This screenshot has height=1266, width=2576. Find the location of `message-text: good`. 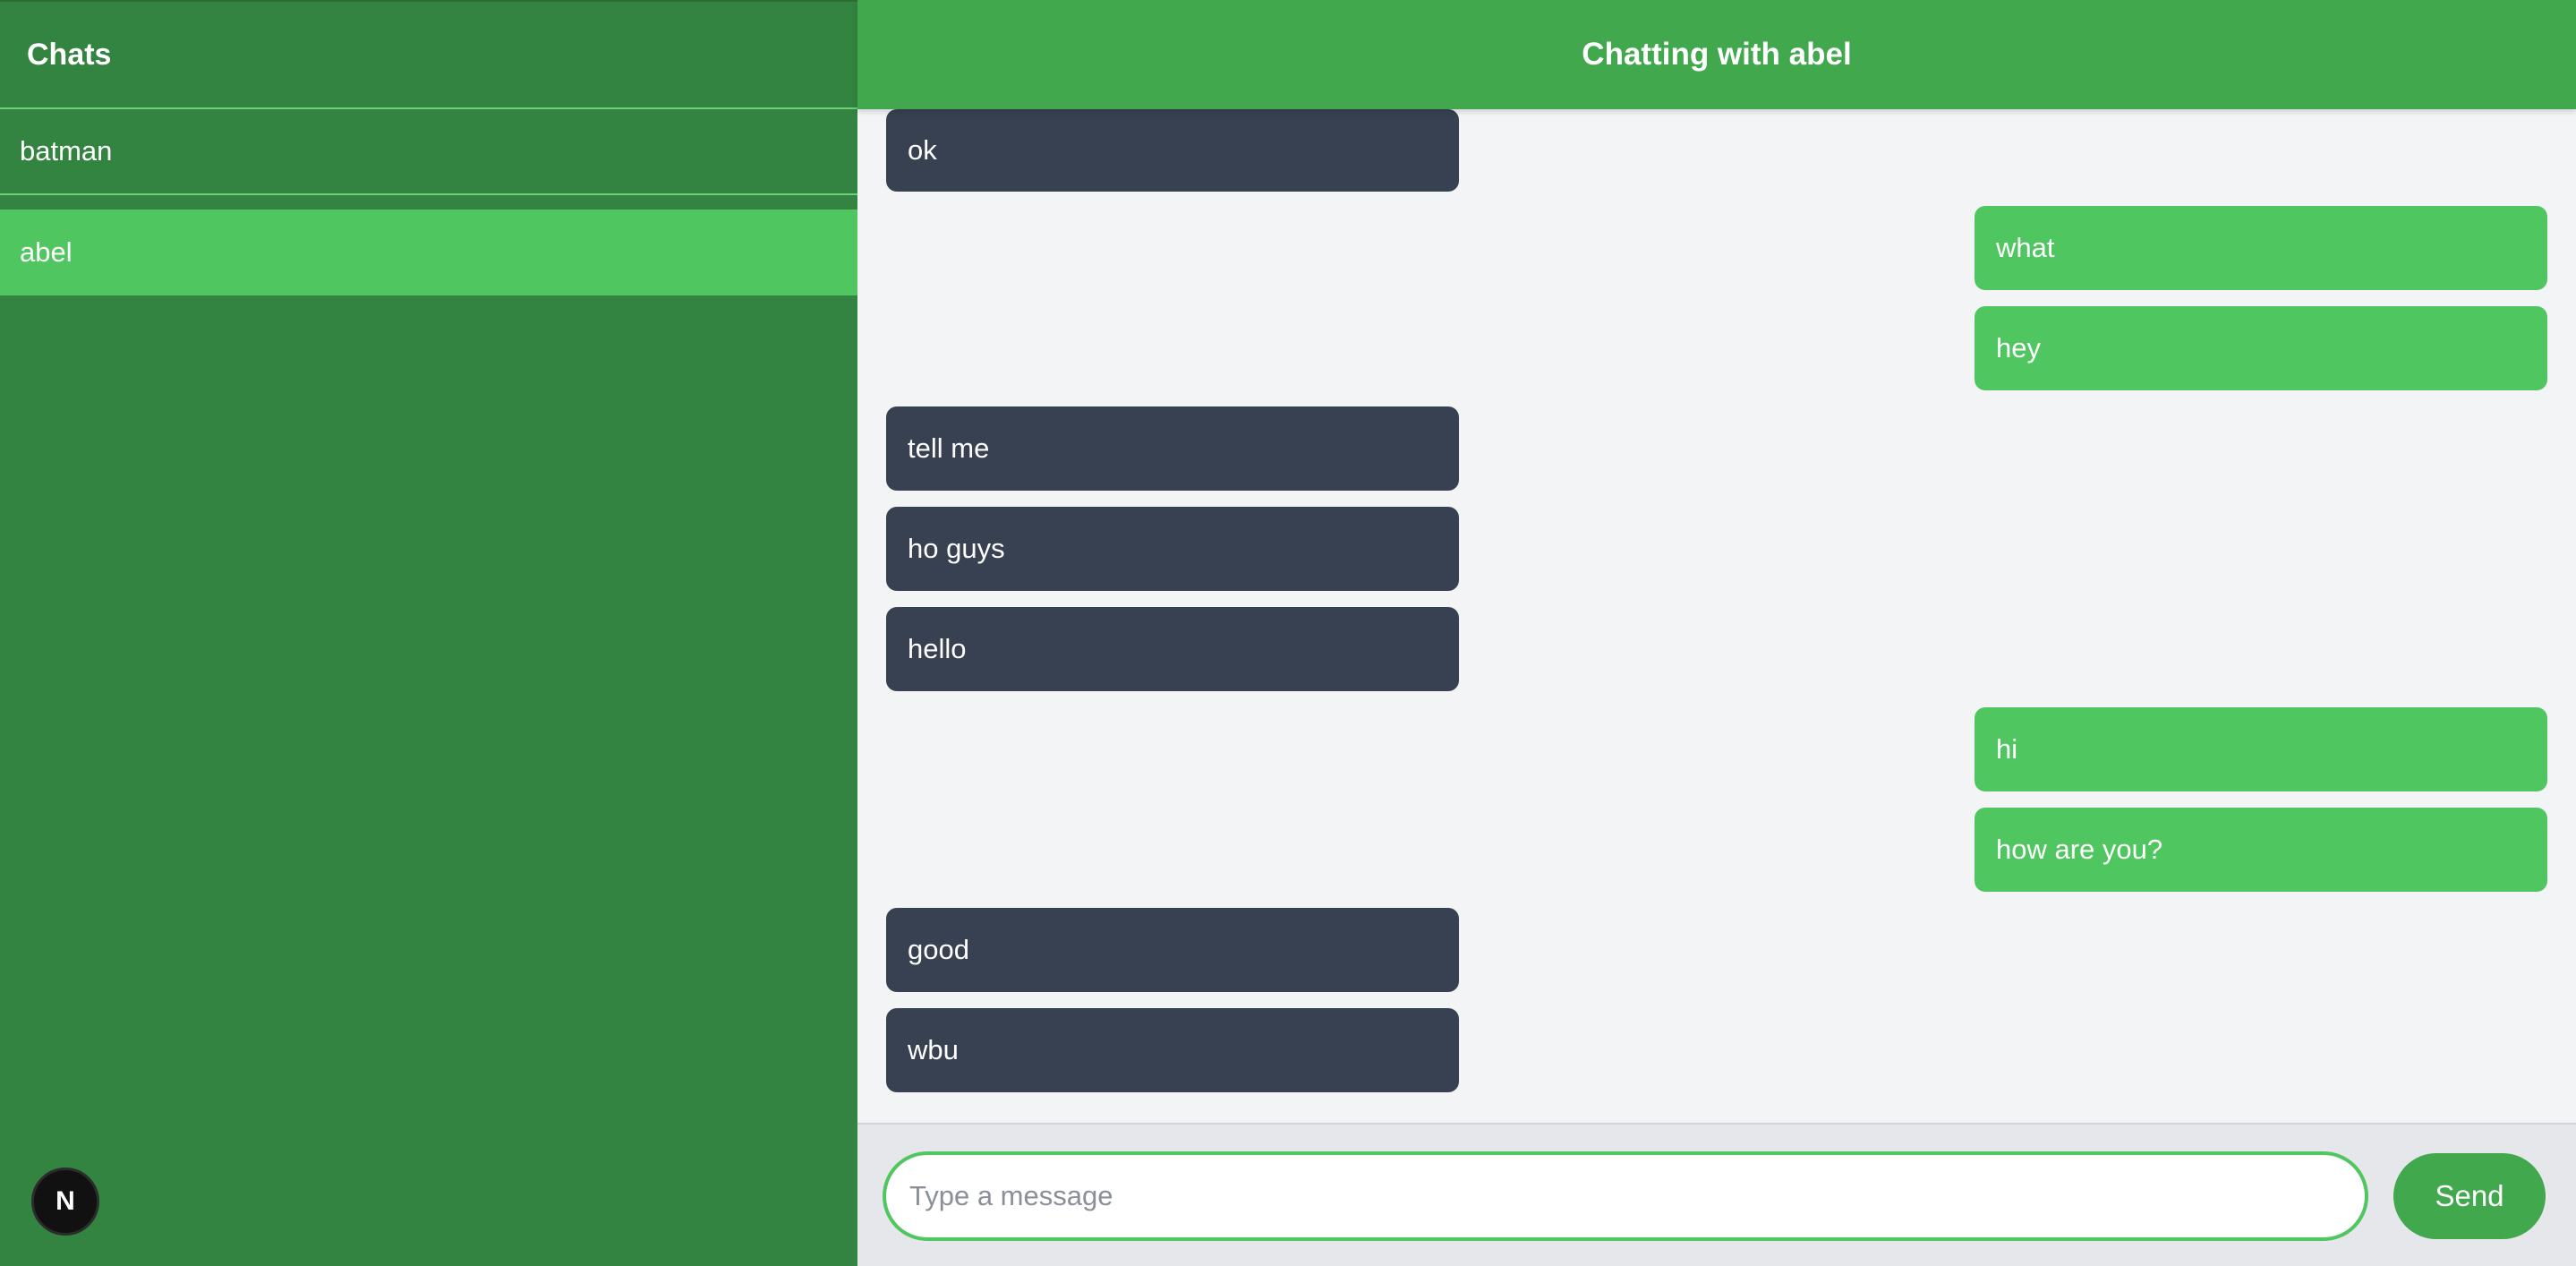

message-text: good is located at coordinates (938, 949).